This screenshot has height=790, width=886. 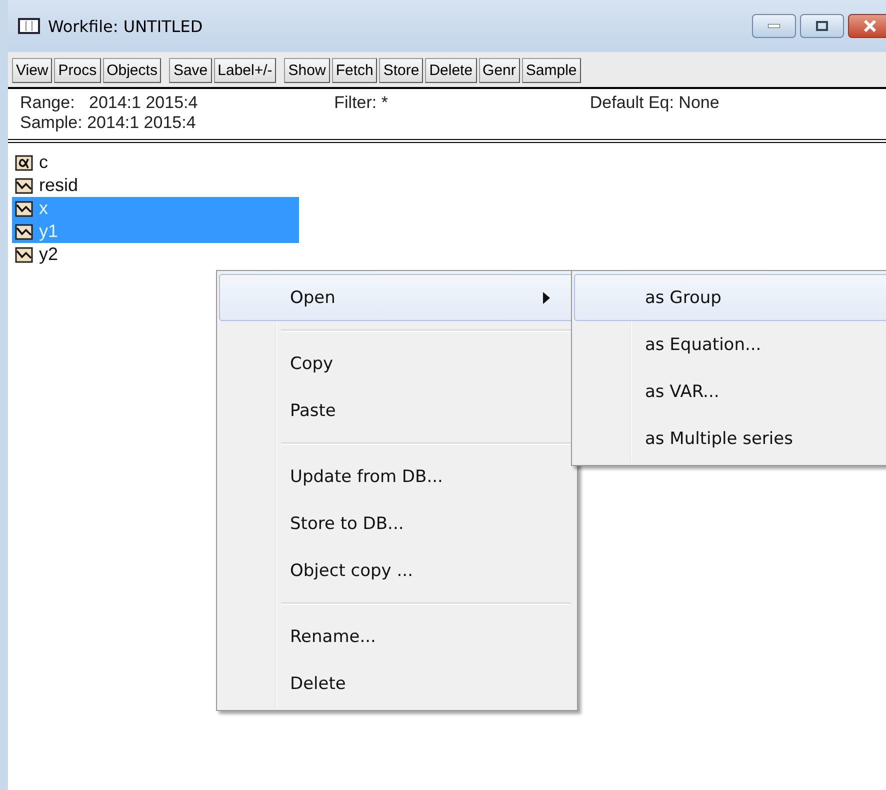 What do you see at coordinates (77, 70) in the screenshot?
I see `toolbar-button: Procs` at bounding box center [77, 70].